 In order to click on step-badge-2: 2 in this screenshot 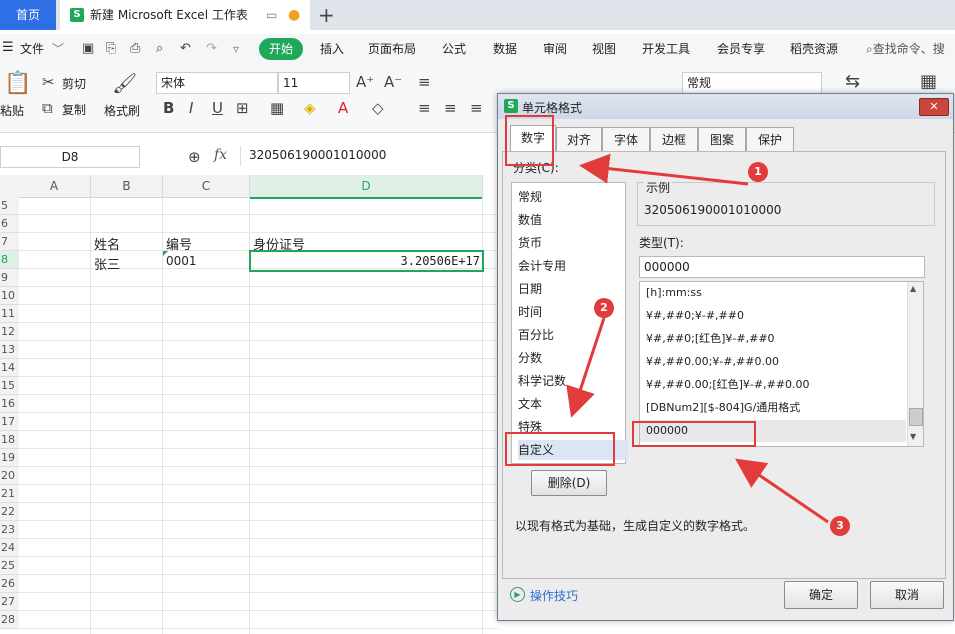, I will do `click(604, 308)`.